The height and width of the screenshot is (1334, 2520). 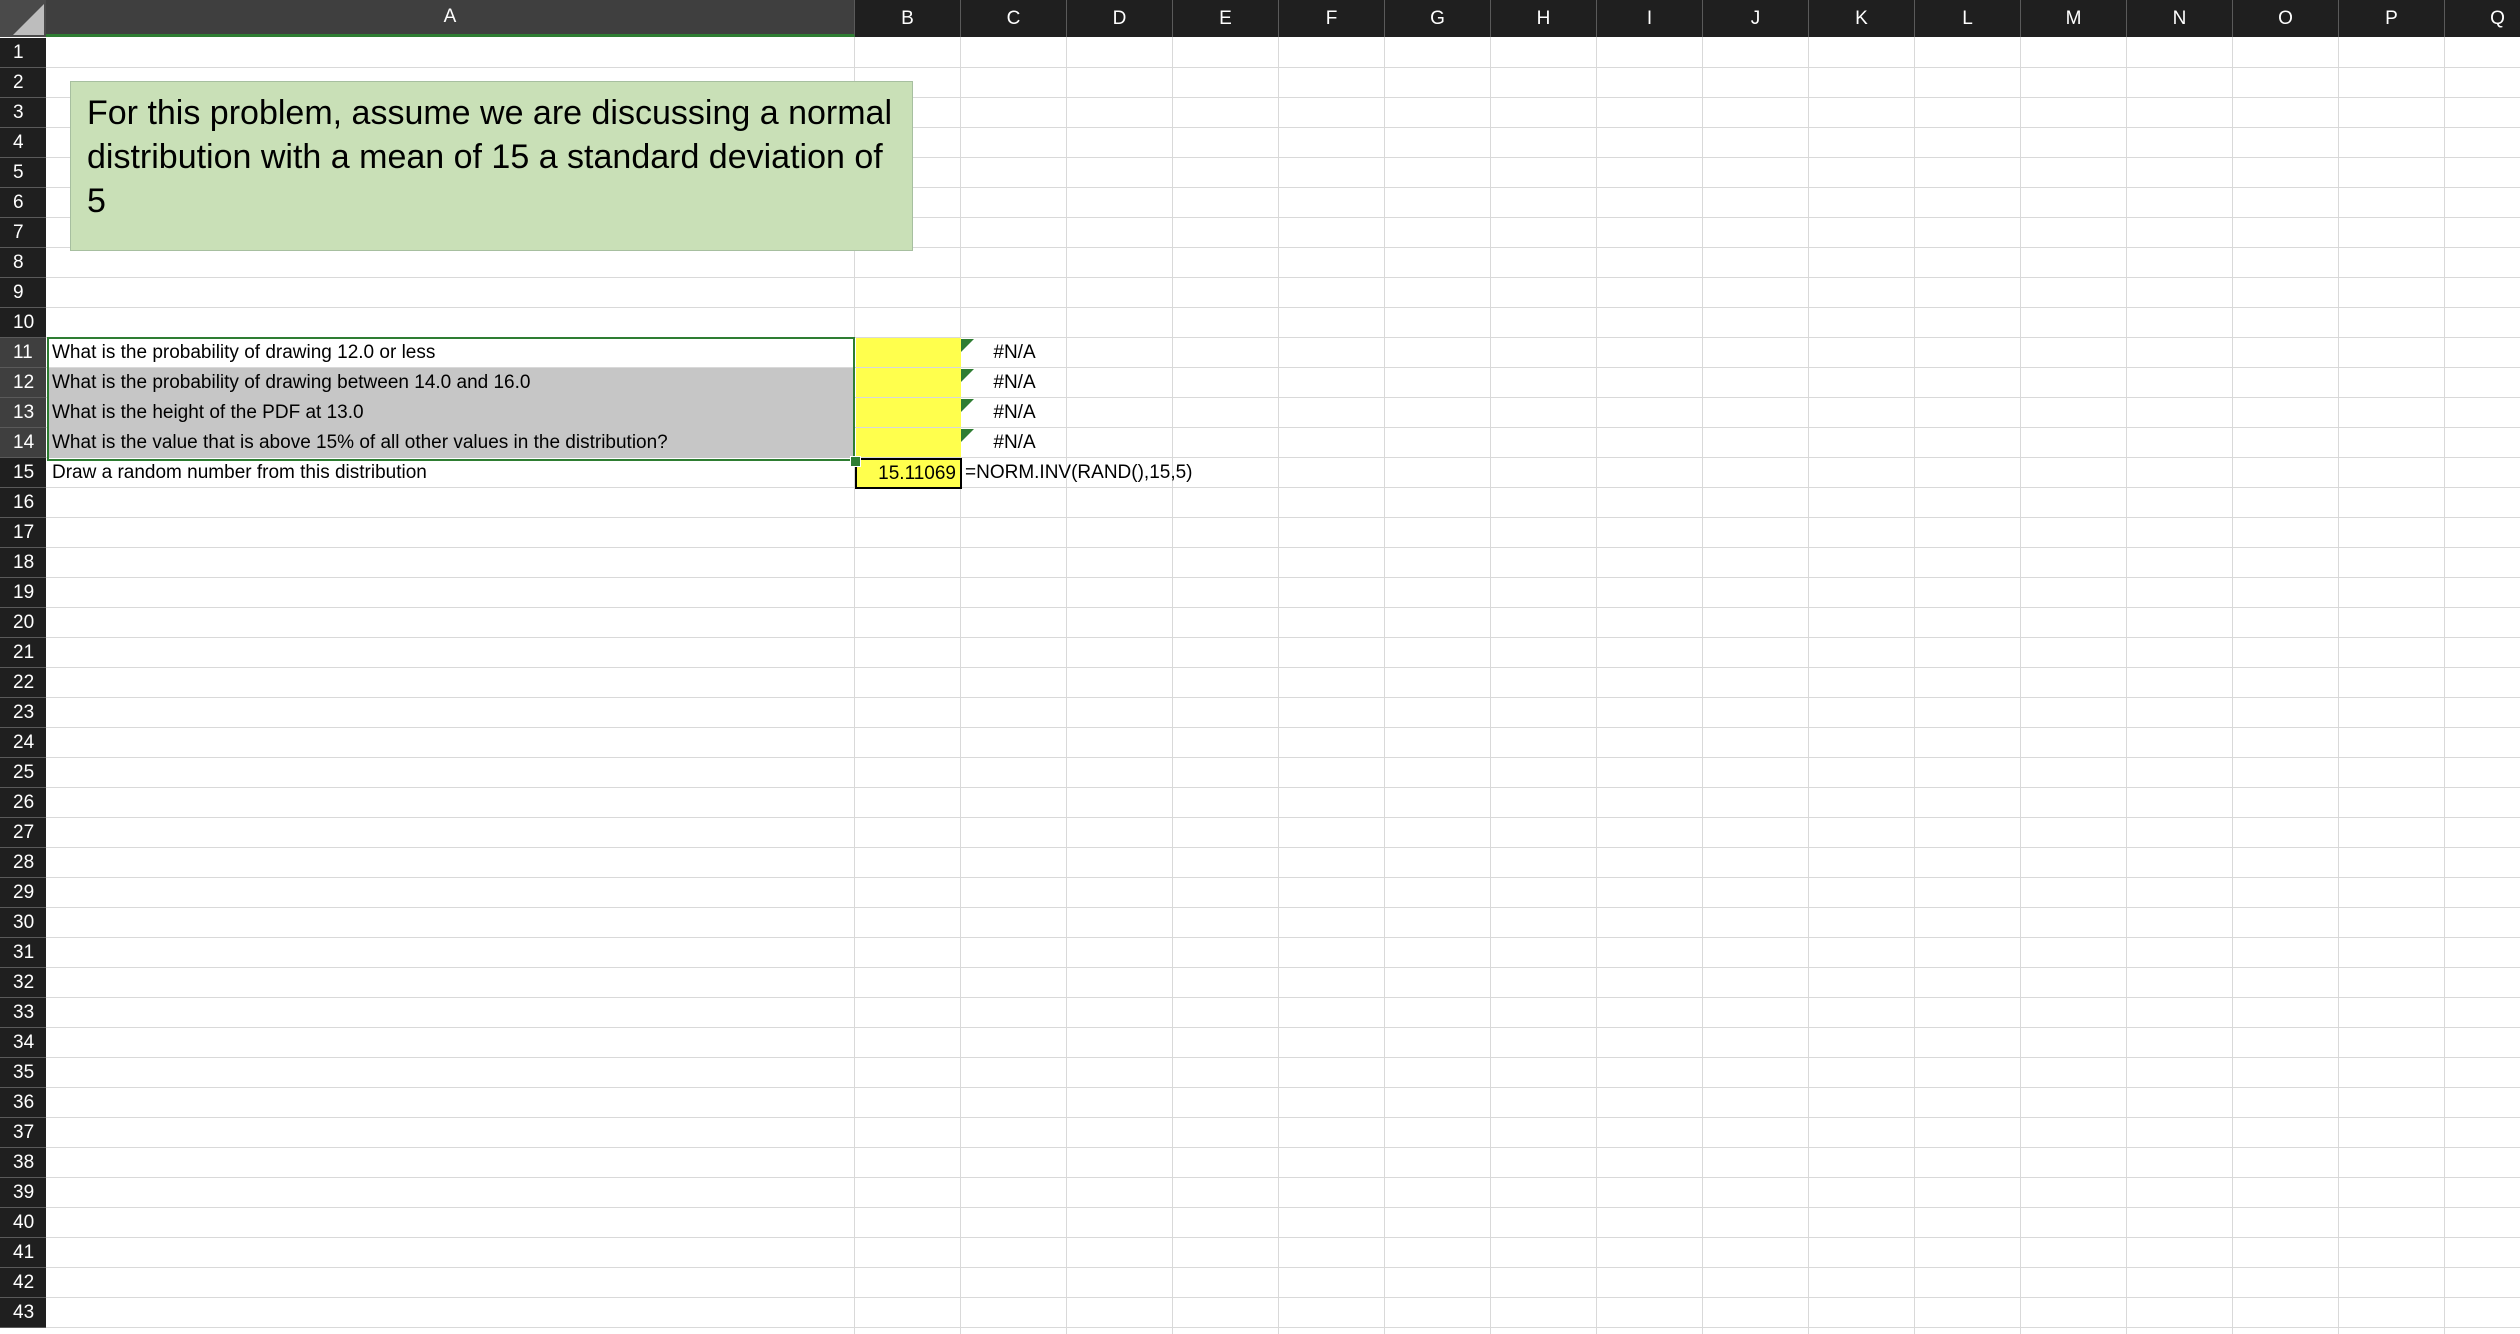 I want to click on row-header-8: 8, so click(x=23, y=263).